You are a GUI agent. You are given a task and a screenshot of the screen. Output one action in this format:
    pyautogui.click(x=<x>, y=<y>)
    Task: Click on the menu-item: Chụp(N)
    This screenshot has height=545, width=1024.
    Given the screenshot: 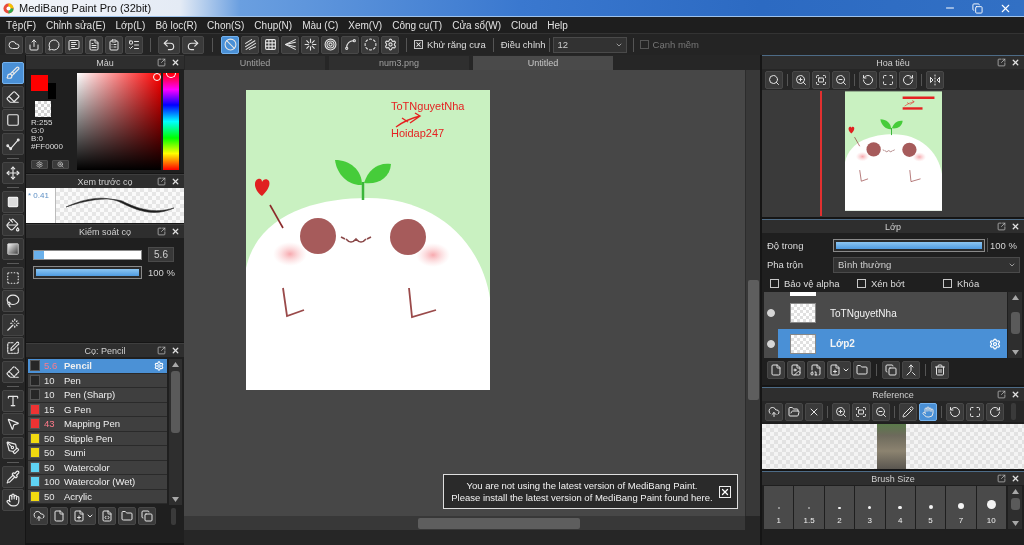 What is the action you would take?
    pyautogui.click(x=273, y=25)
    